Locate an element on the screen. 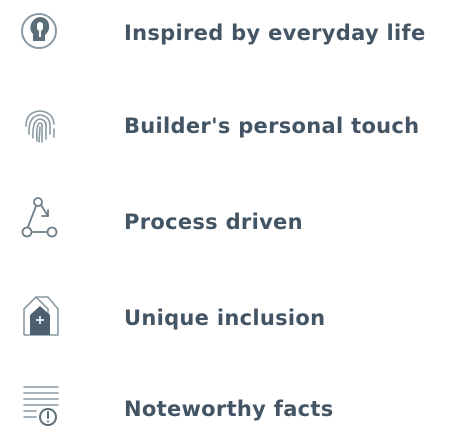 The height and width of the screenshot is (438, 461). feature-label: Builder's personal touch is located at coordinates (272, 126).